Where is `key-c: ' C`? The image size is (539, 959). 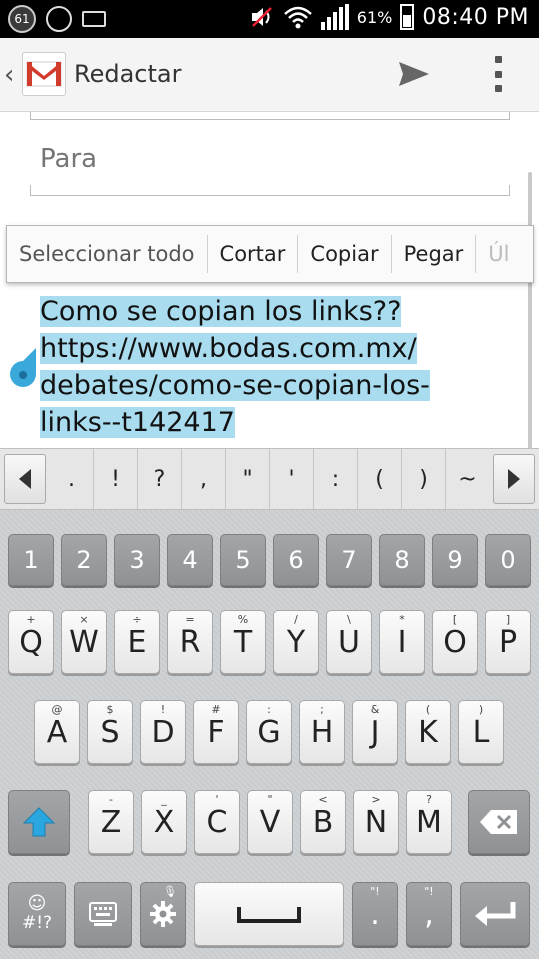 key-c: ' C is located at coordinates (217, 822).